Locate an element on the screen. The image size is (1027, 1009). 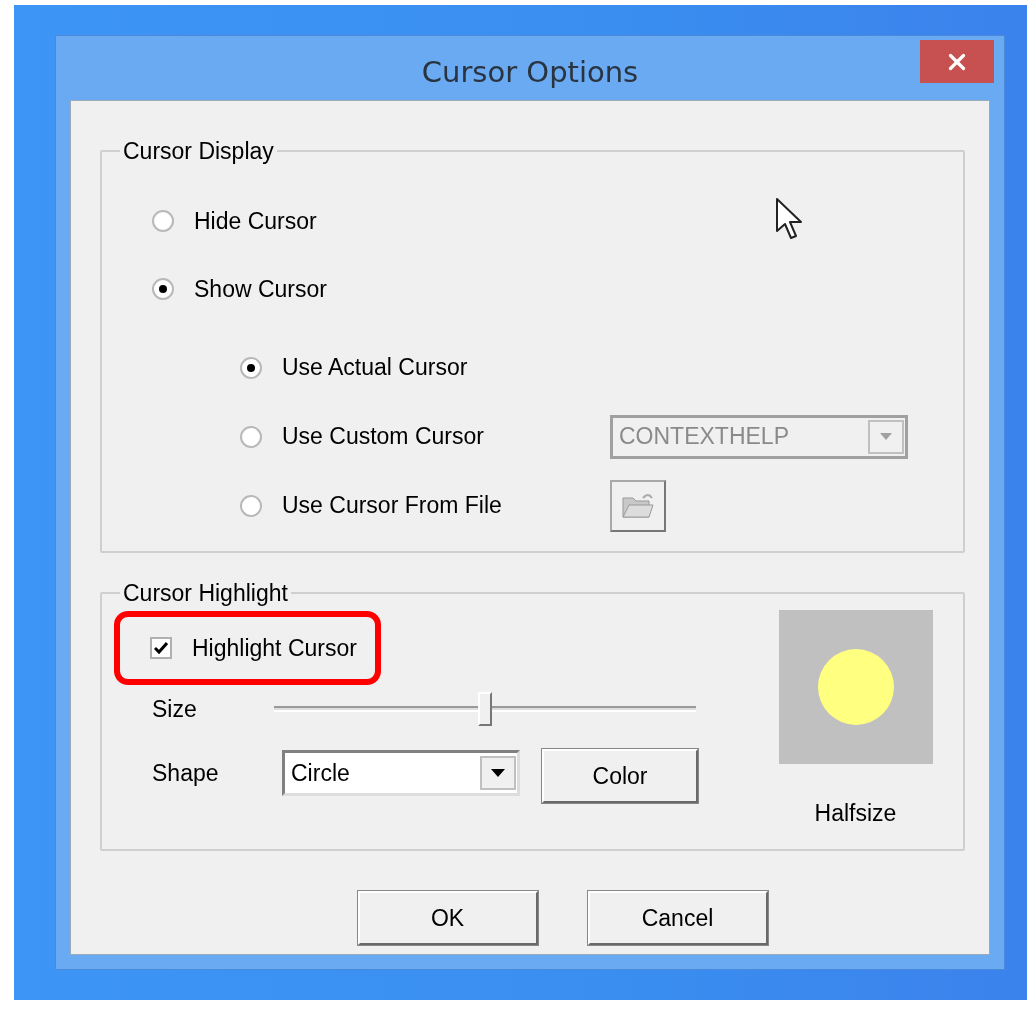
close-button is located at coordinates (957, 61).